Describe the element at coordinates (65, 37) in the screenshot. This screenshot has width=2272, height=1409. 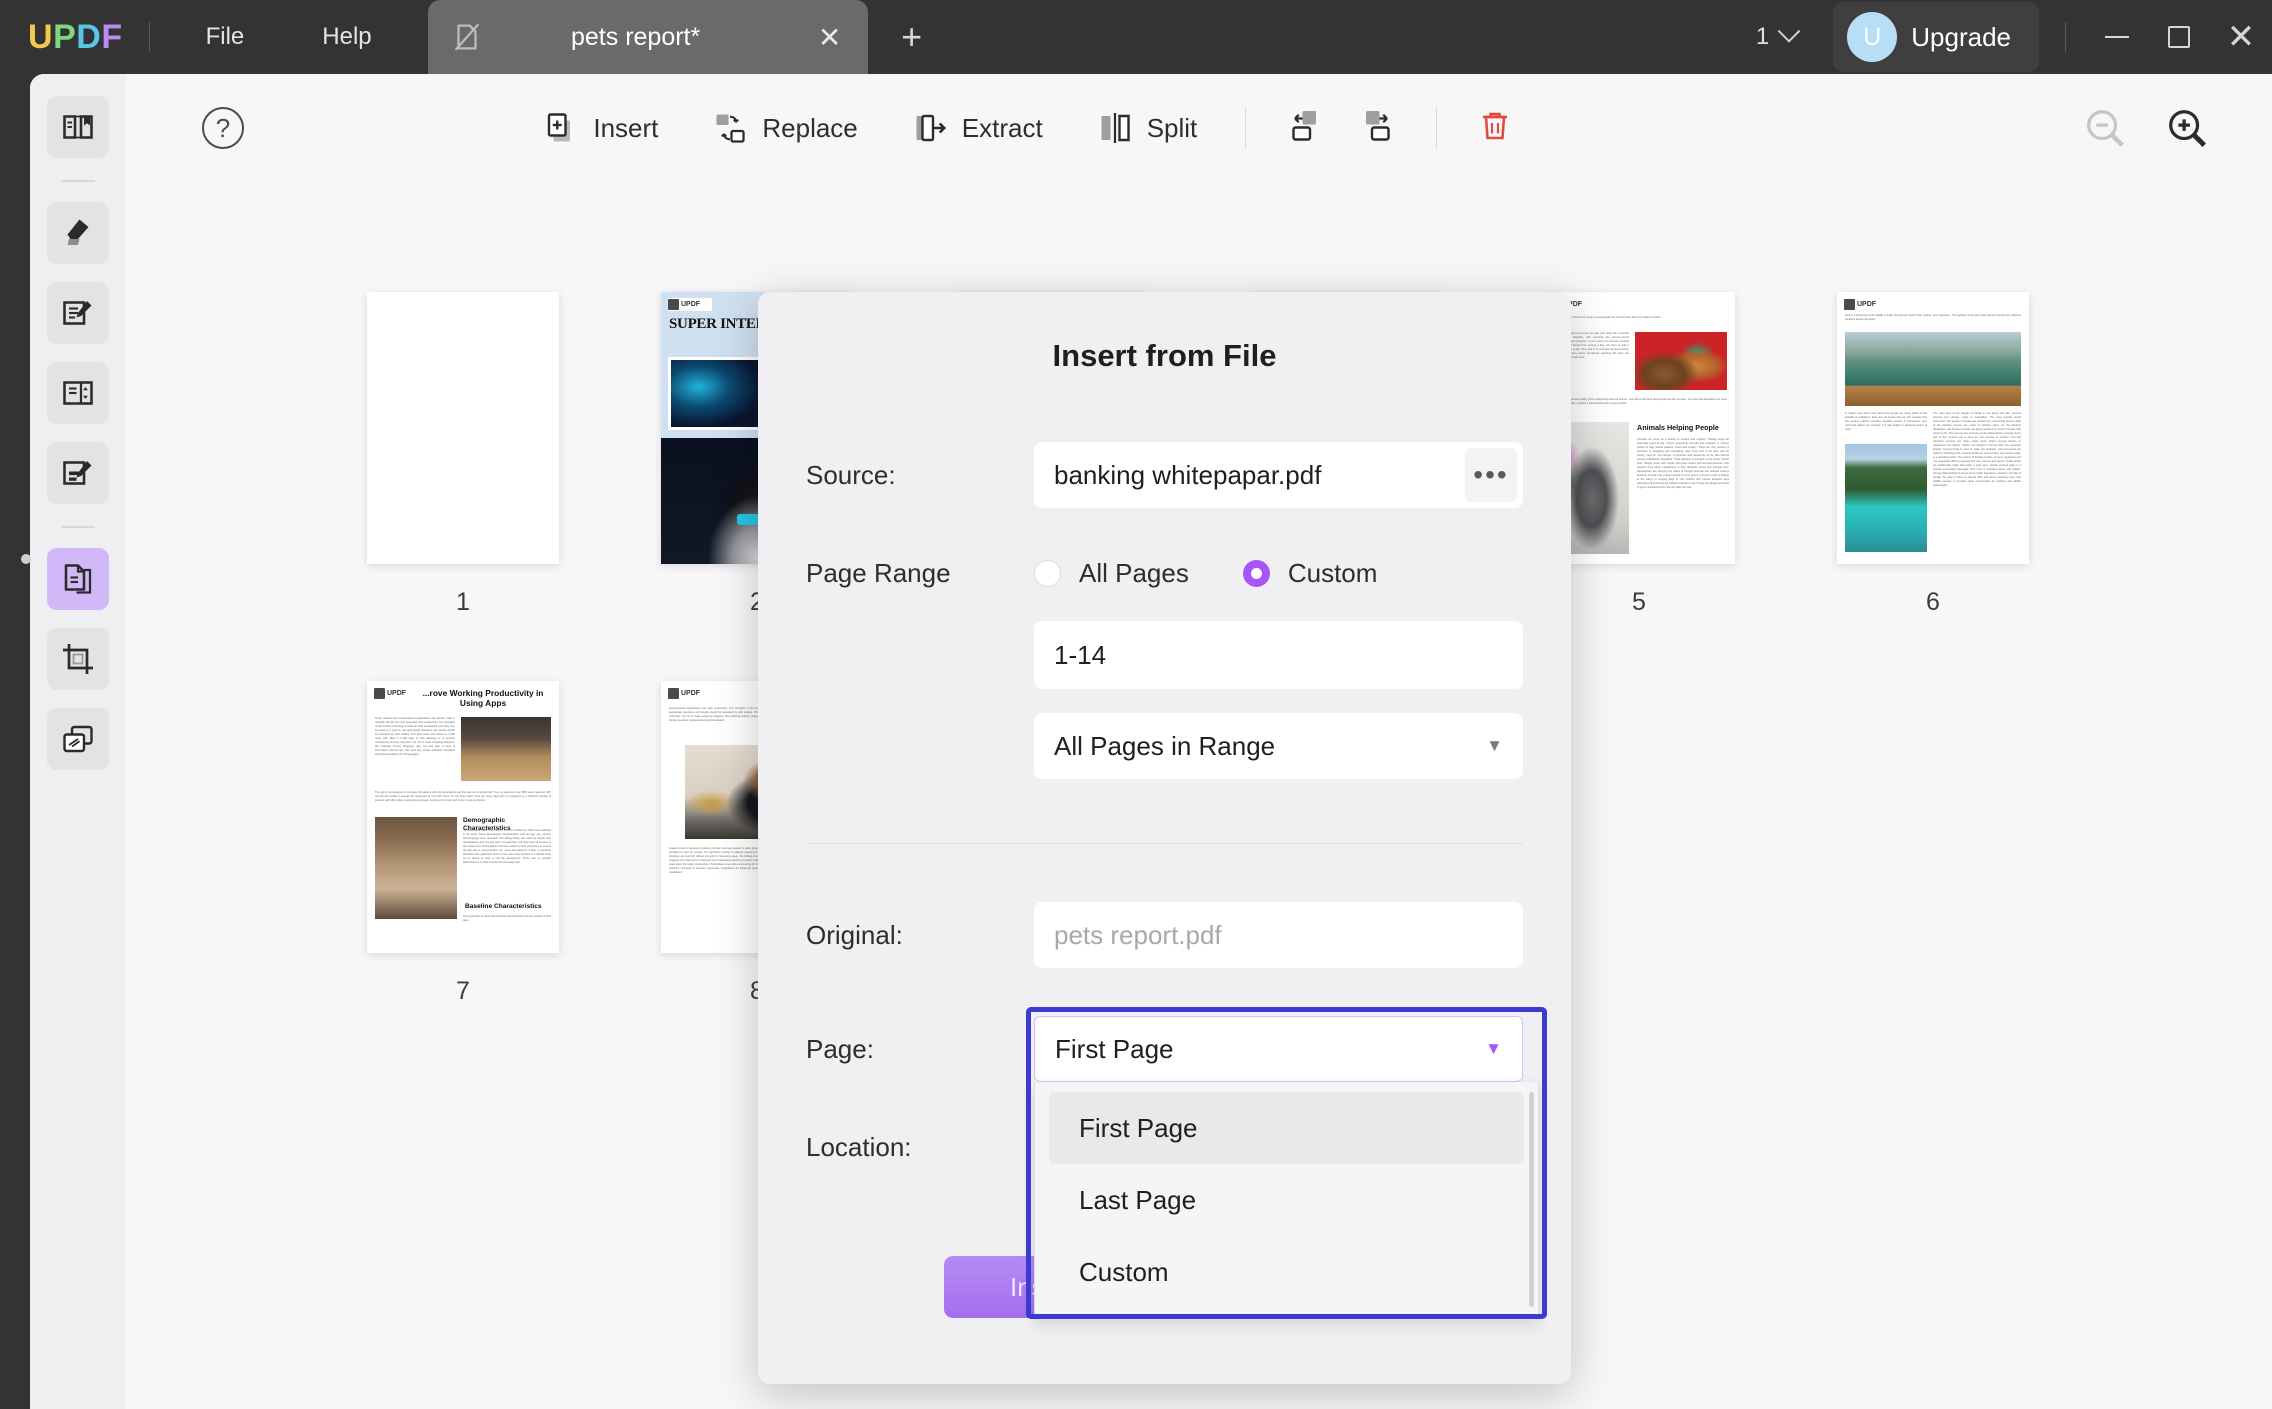
I see `logo-letter-p: P` at that location.